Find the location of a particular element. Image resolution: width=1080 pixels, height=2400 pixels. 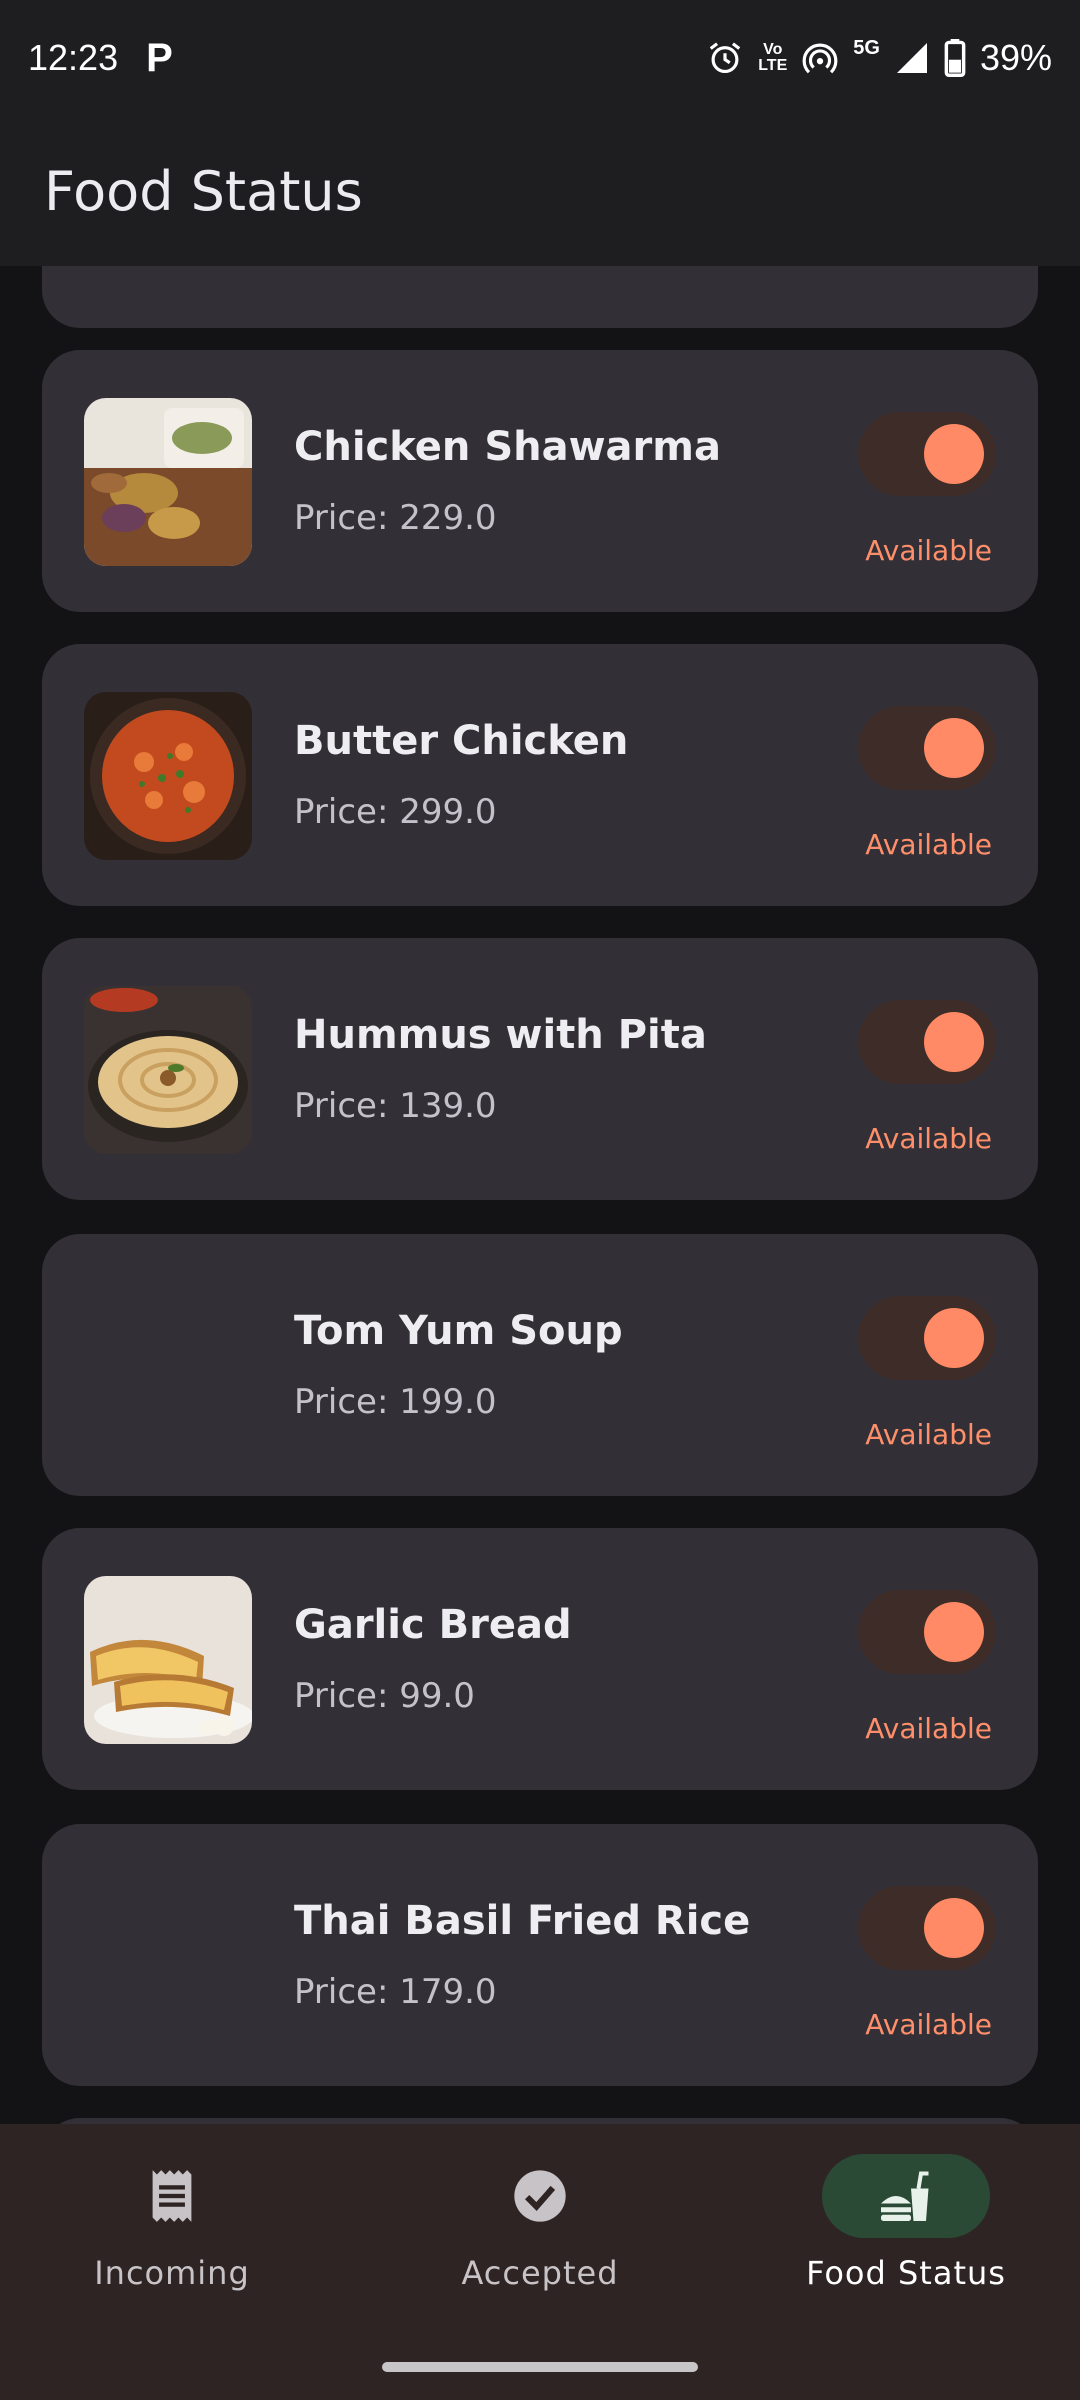

food-image-butter-chicken is located at coordinates (168, 776).